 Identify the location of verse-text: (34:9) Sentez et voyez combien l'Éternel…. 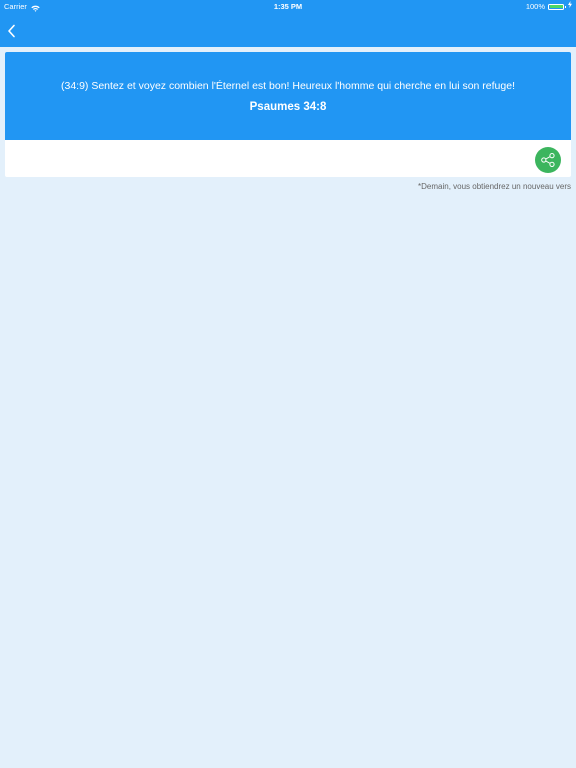
(287, 86).